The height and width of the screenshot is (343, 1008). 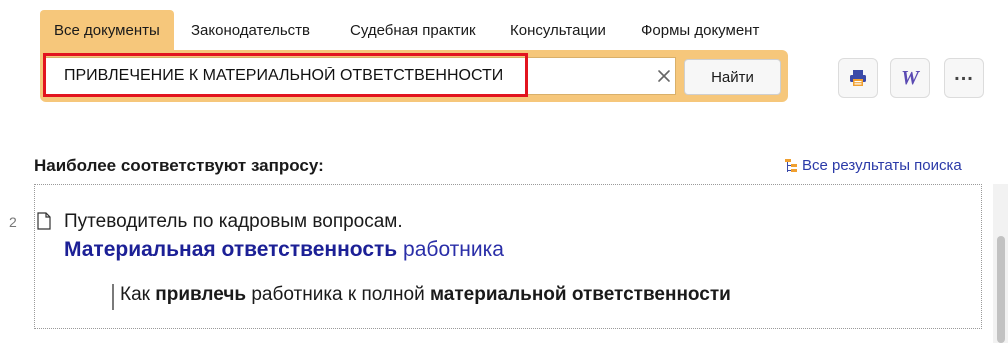 I want to click on snippet-match: привлечь, so click(x=201, y=294).